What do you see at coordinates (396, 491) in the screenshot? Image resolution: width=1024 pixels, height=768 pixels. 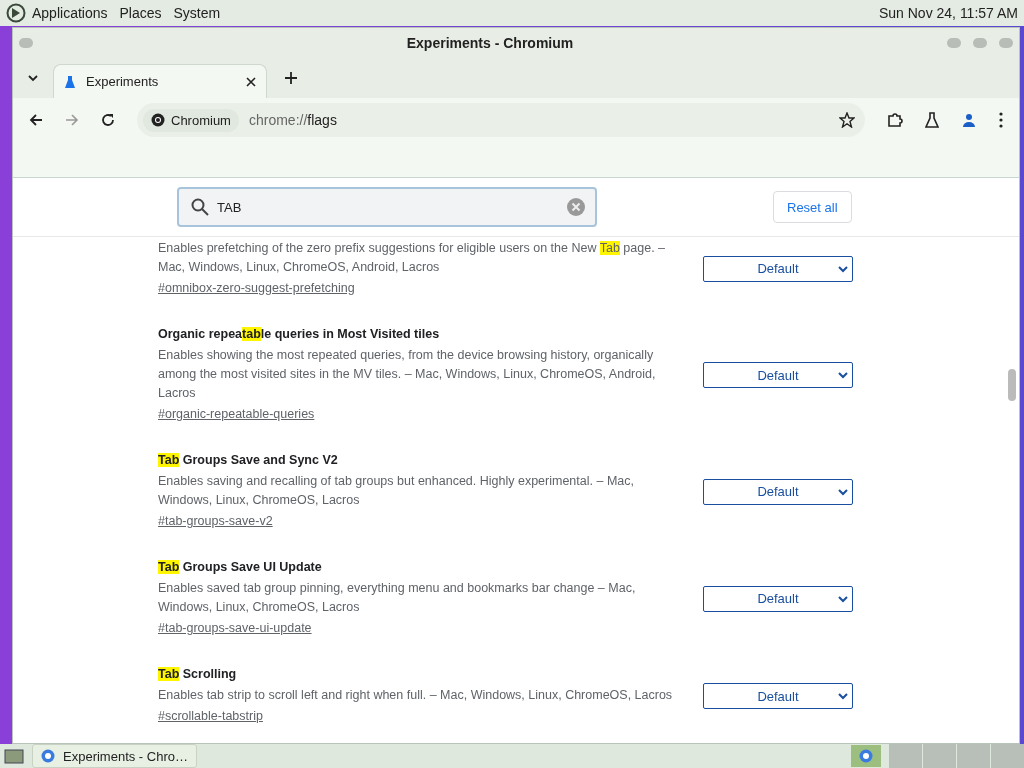 I see `flag-description: Enables saving and recalling of tab groups but enhanced. Highly experimental. – Mac, Windows, Linux, ChromeOS, Lacros` at bounding box center [396, 491].